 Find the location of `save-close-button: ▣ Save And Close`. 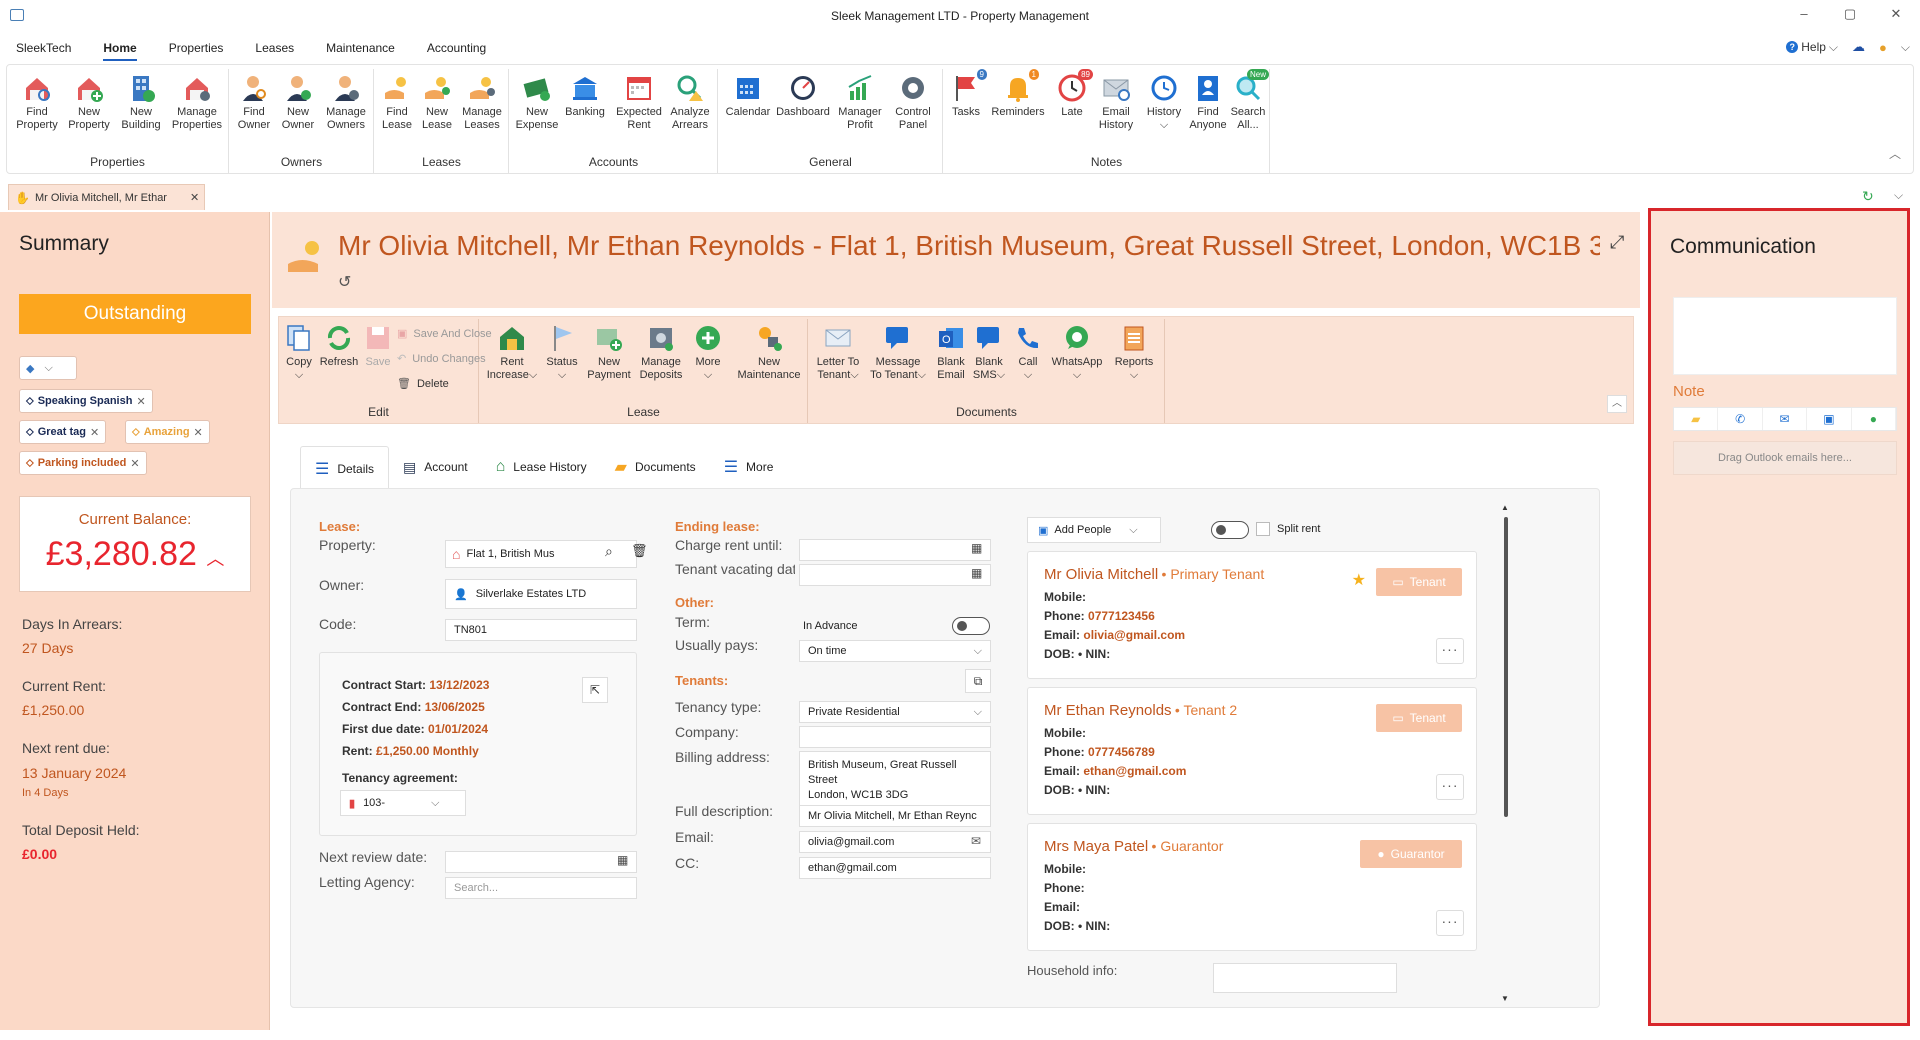

save-close-button: ▣ Save And Close is located at coordinates (444, 334).